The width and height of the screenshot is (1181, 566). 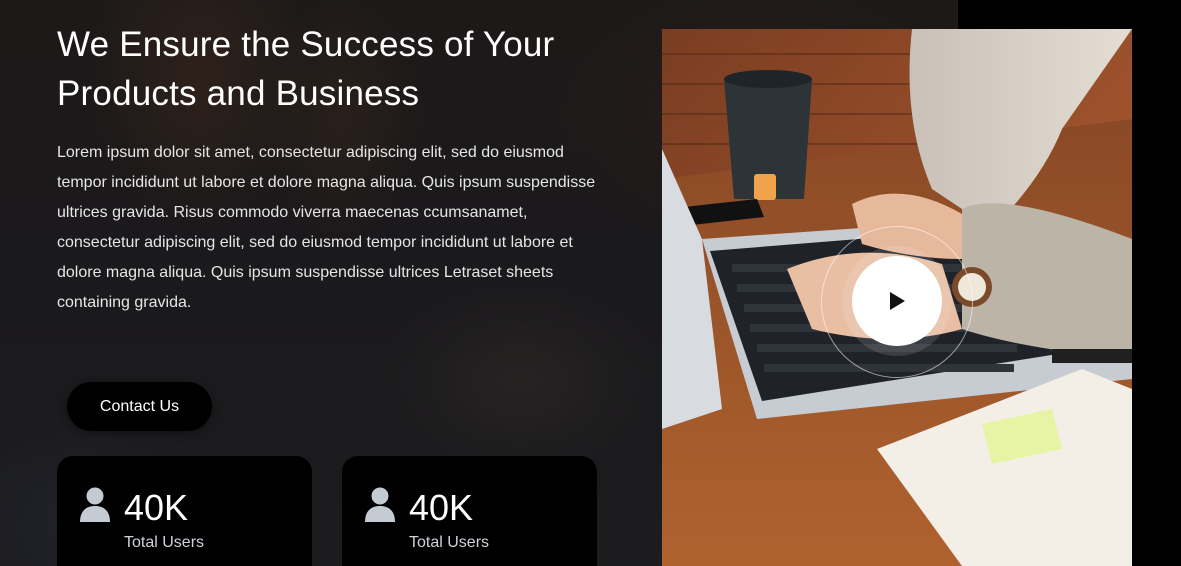 What do you see at coordinates (238, 93) in the screenshot?
I see `hero-title-line-2: Products and Business` at bounding box center [238, 93].